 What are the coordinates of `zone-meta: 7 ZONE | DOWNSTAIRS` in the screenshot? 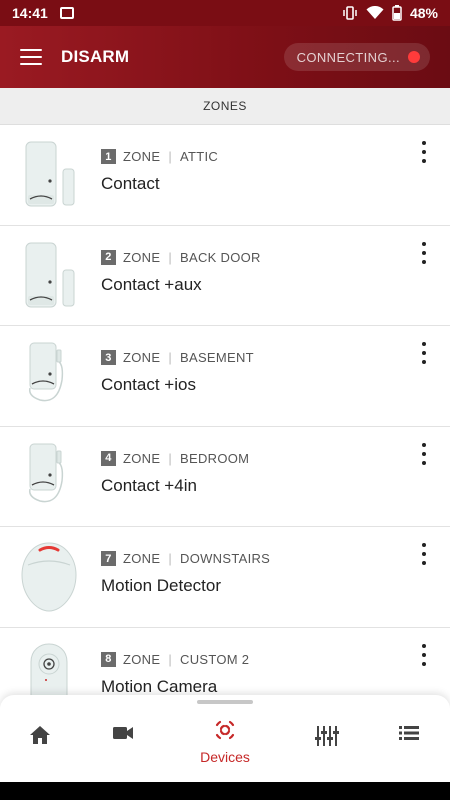 It's located at (186, 559).